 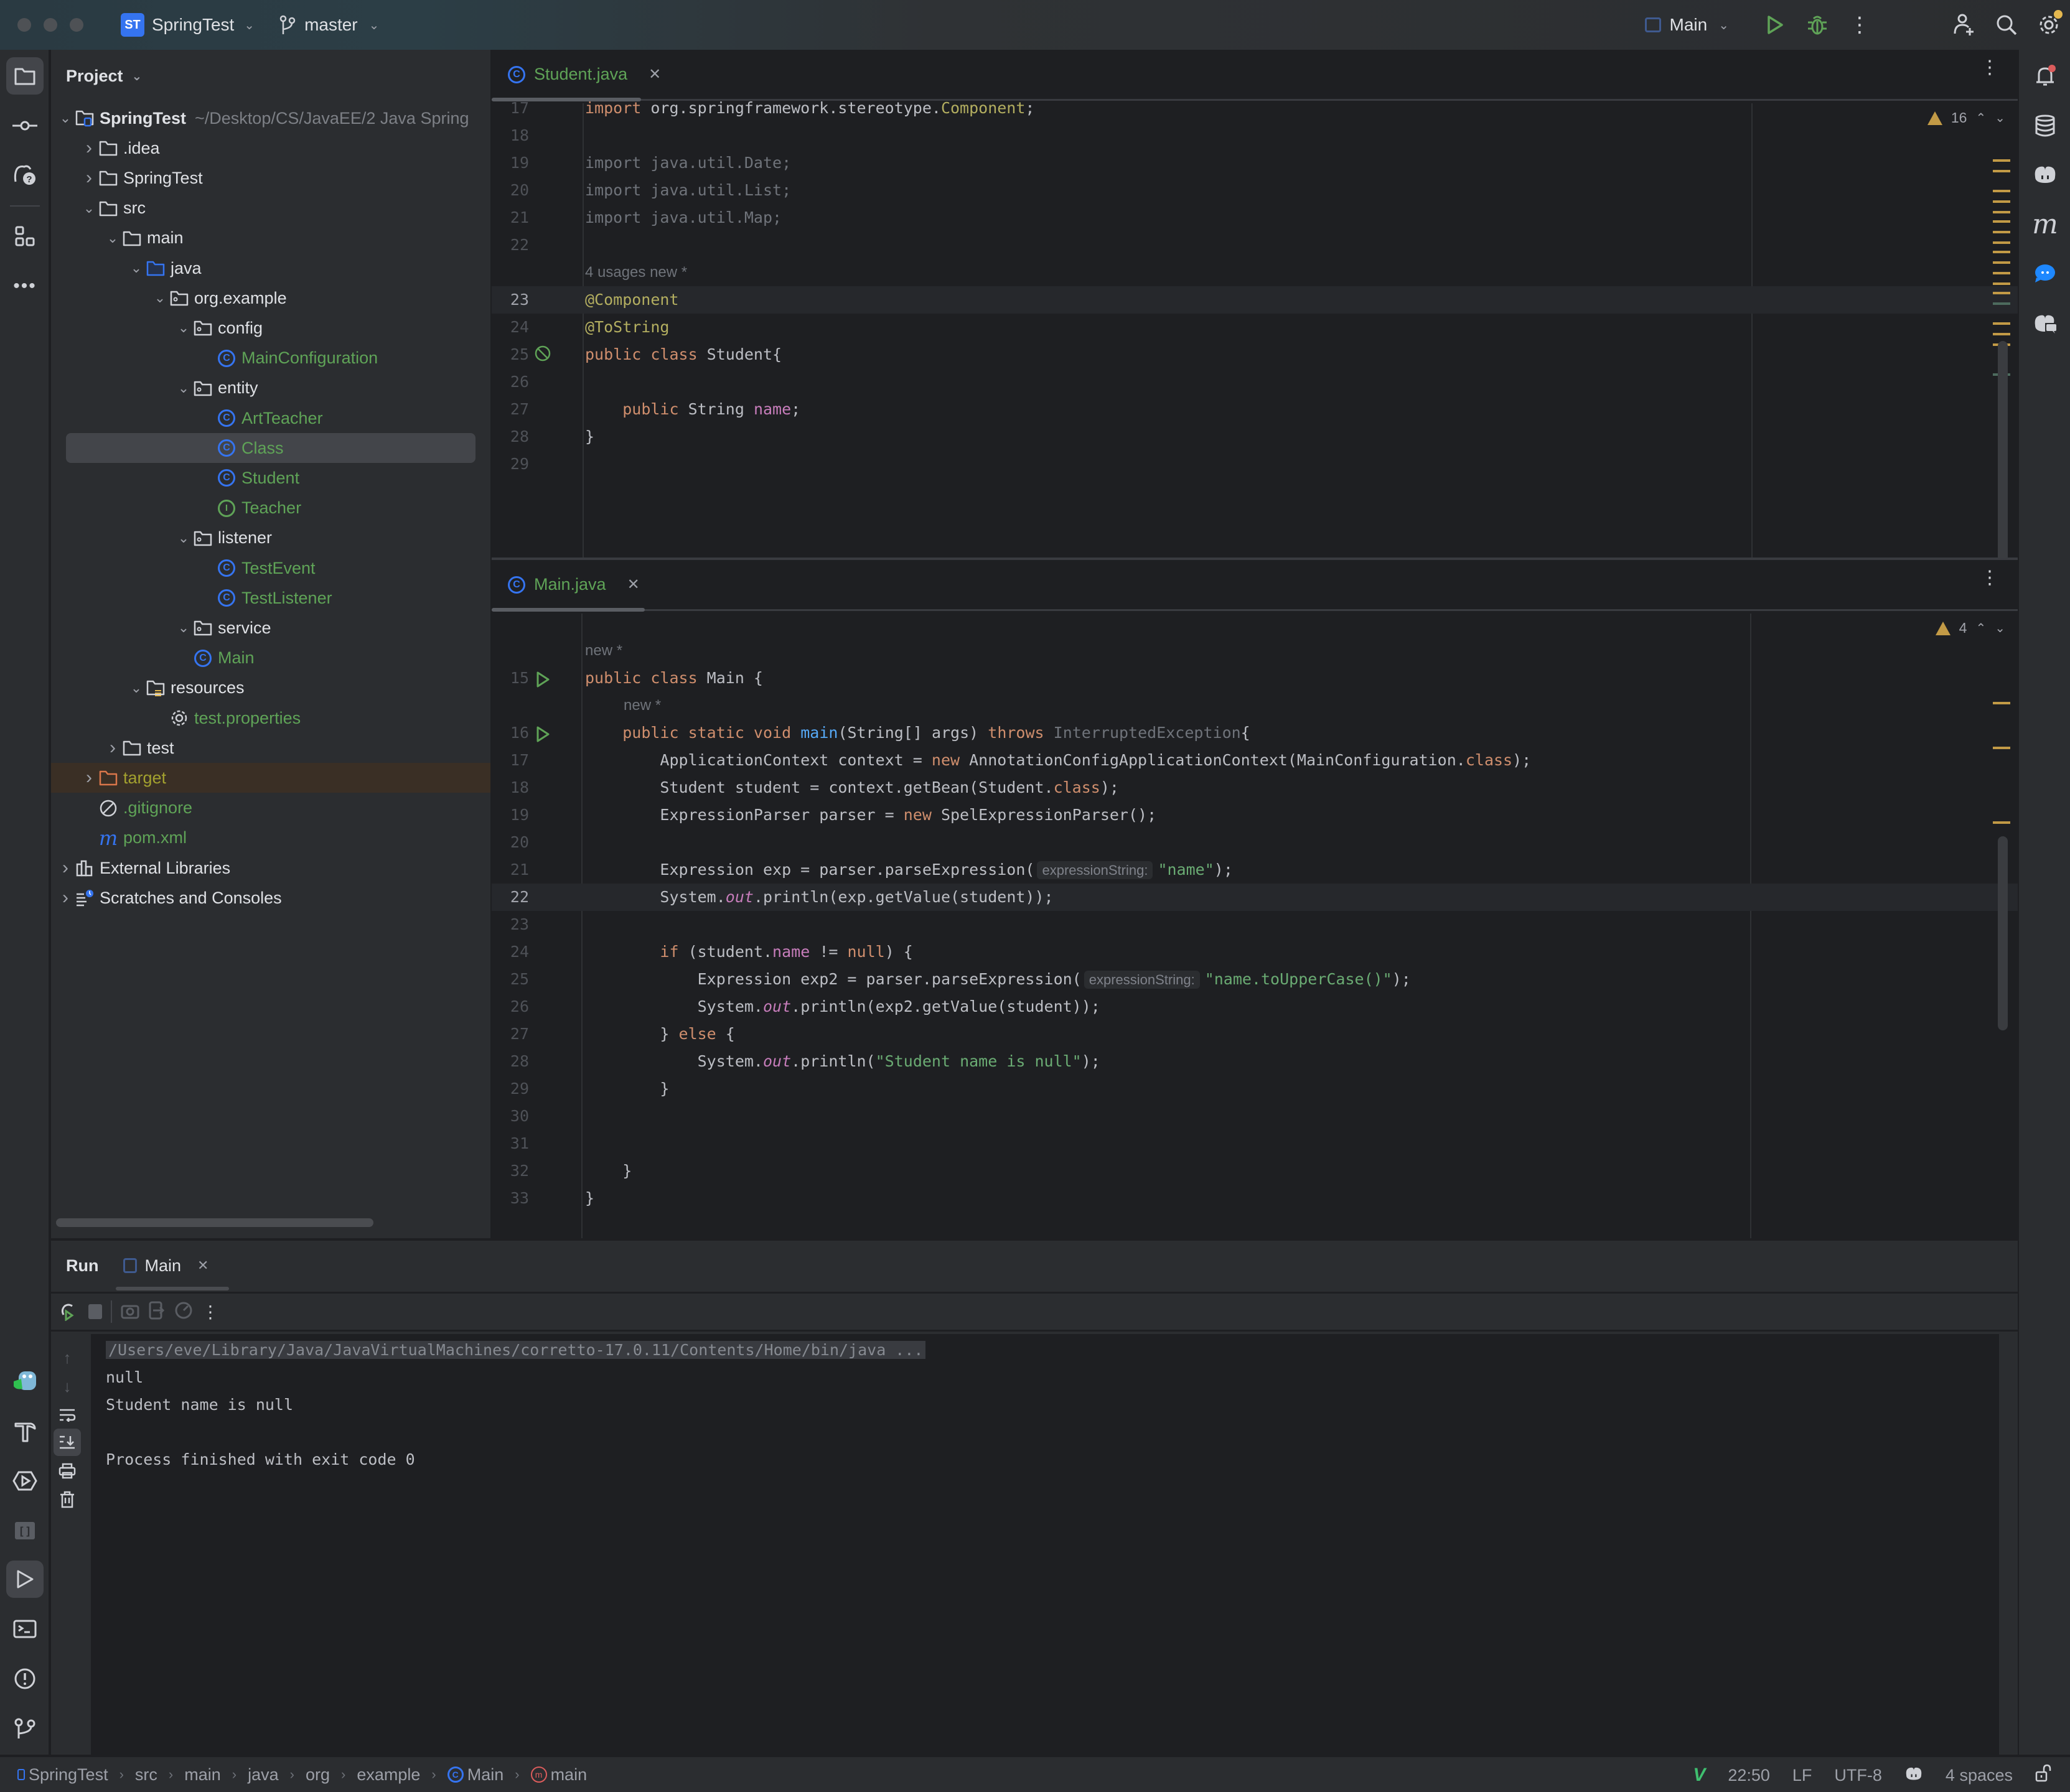 What do you see at coordinates (270, 748) in the screenshot?
I see `tree-item: › test` at bounding box center [270, 748].